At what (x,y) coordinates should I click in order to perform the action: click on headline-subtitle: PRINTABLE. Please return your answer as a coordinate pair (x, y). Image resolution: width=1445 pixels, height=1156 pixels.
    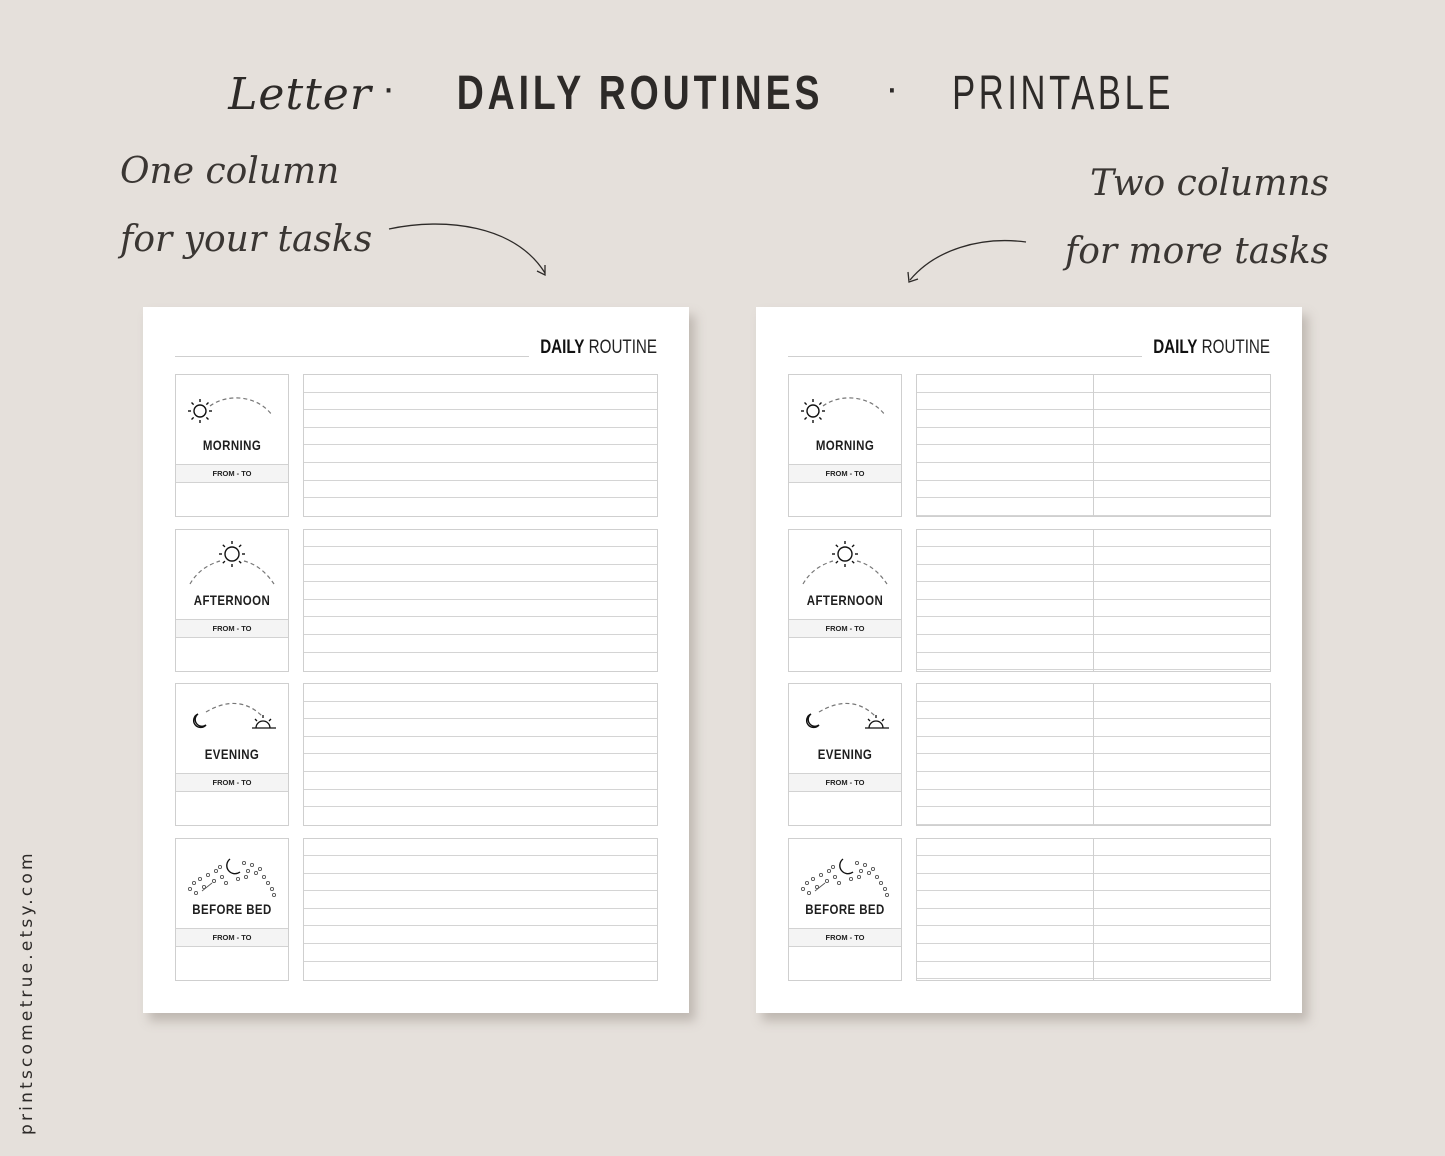
    Looking at the image, I should click on (1062, 93).